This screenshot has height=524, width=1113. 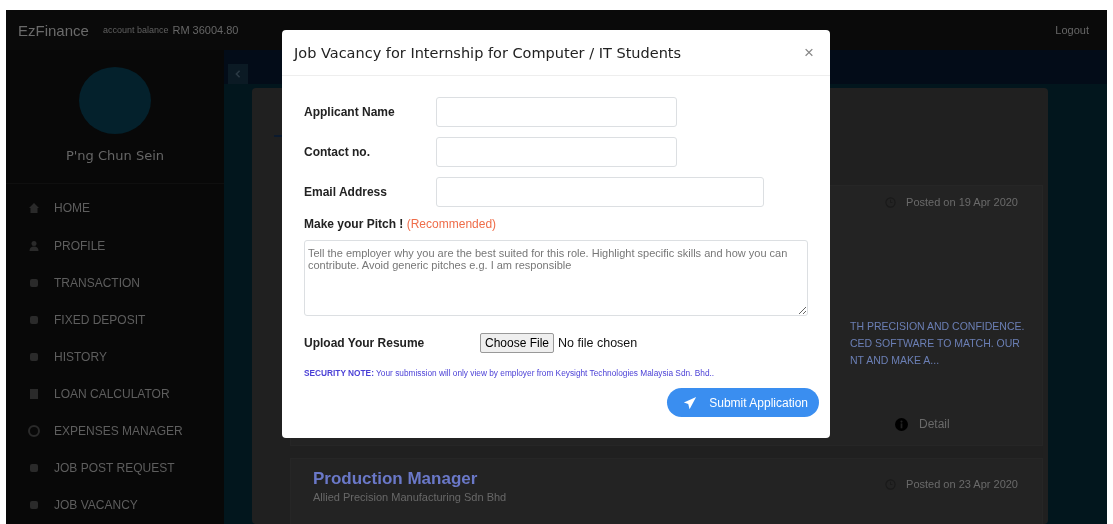 I want to click on job-title: Production Manager, so click(x=410, y=479).